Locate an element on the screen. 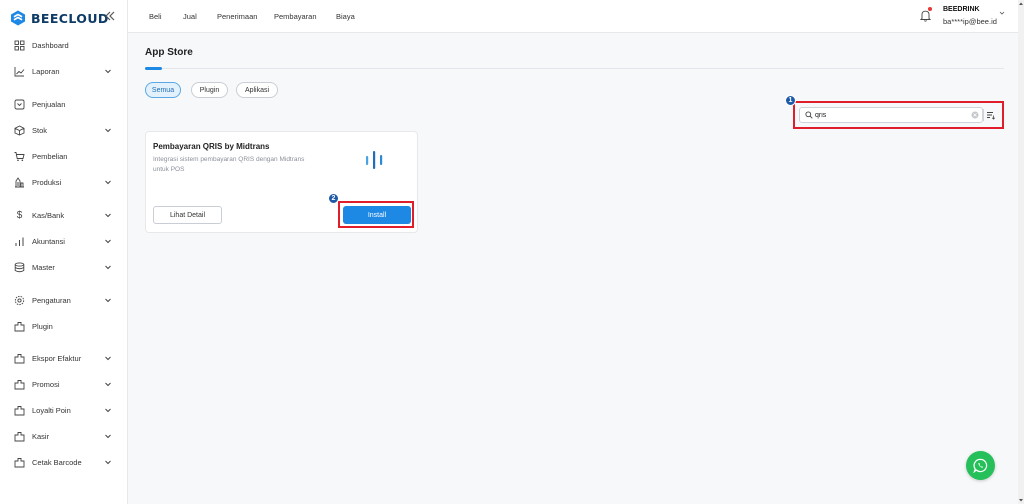 The image size is (1024, 504). brand-logo: BEECLOUD is located at coordinates (59, 18).